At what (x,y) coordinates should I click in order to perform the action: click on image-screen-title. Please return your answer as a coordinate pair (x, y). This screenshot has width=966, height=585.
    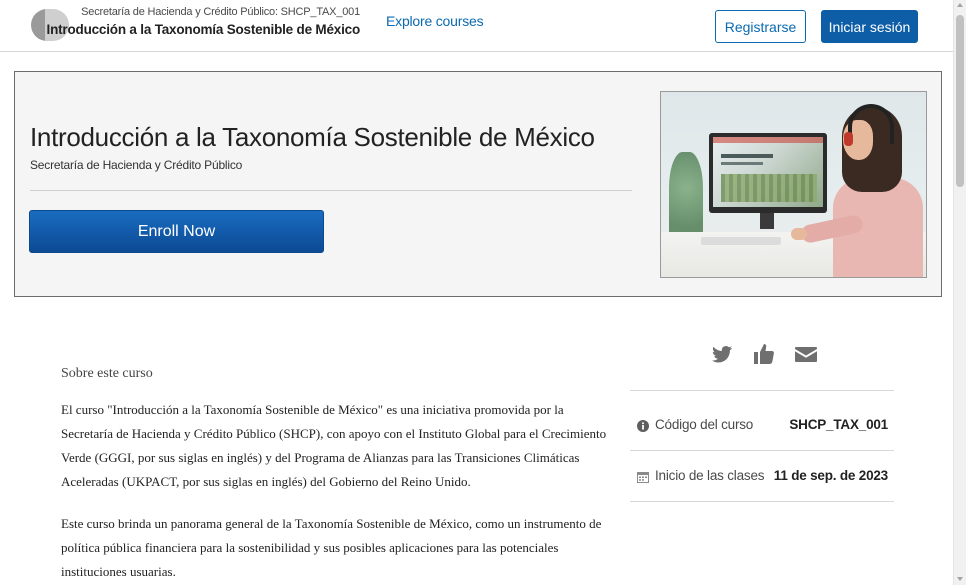
    Looking at the image, I should click on (747, 156).